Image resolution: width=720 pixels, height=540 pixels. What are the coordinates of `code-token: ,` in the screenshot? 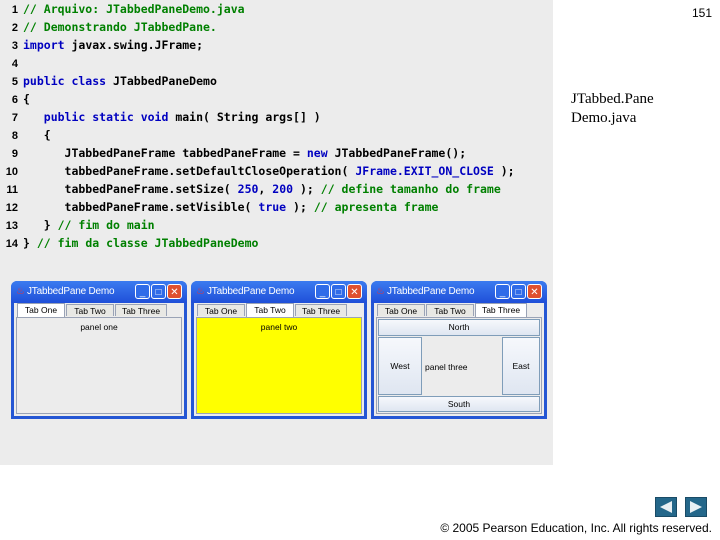 It's located at (265, 189).